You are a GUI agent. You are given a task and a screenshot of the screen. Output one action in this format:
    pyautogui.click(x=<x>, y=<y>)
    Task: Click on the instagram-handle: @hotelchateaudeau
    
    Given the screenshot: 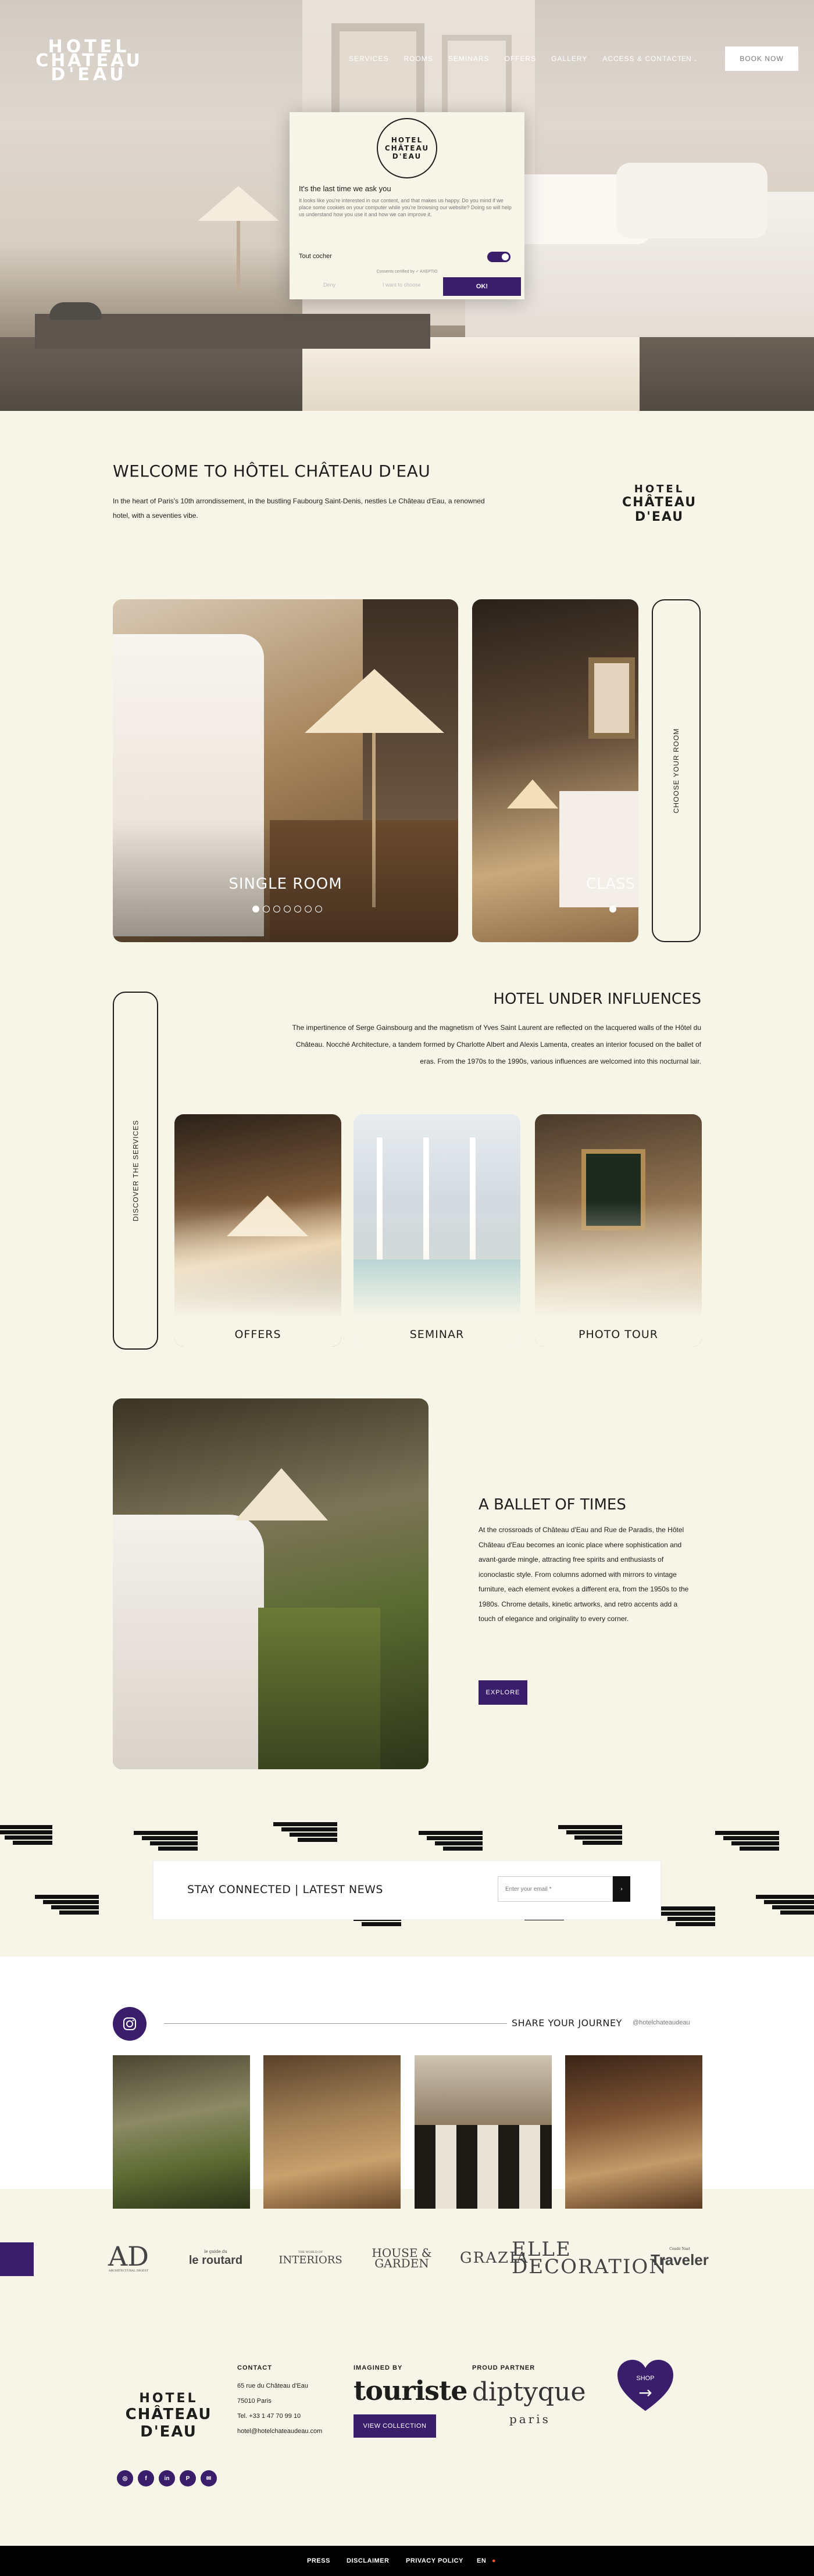 What is the action you would take?
    pyautogui.click(x=661, y=2023)
    